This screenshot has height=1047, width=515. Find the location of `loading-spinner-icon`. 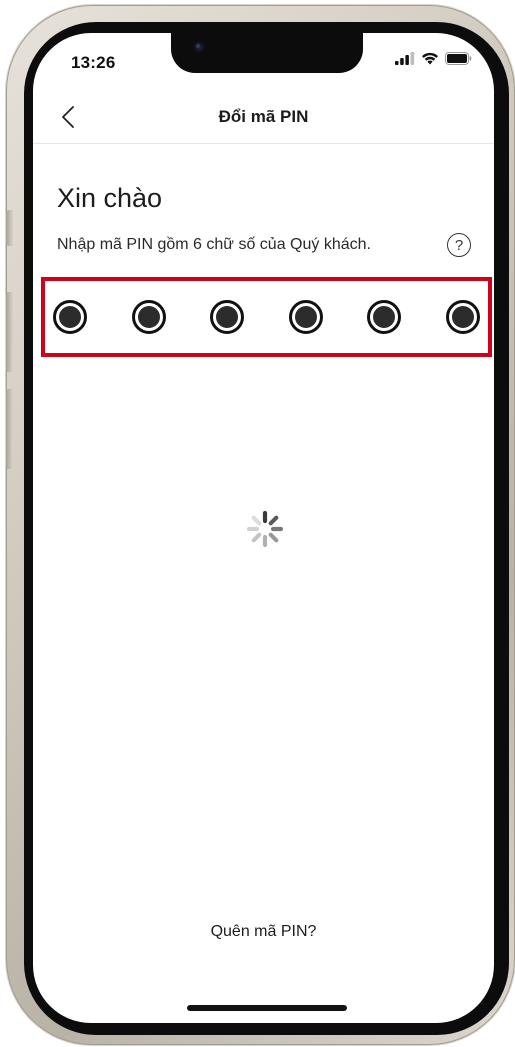

loading-spinner-icon is located at coordinates (265, 529).